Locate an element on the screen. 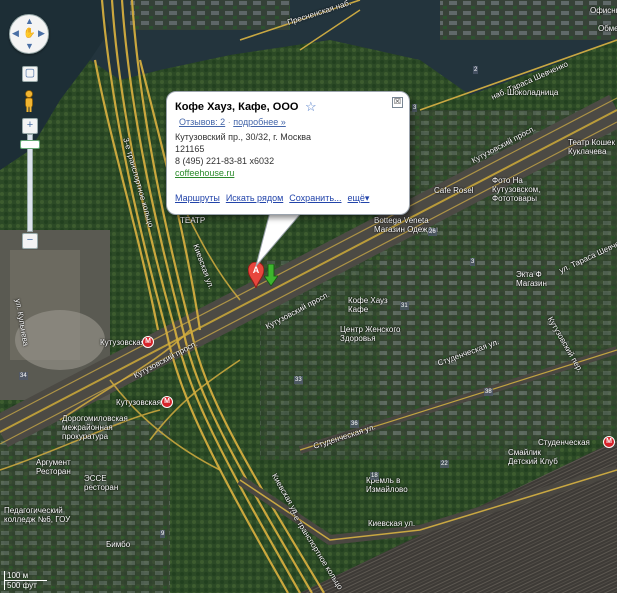 The image size is (617, 593). directions-link: Маршруты is located at coordinates (197, 198).